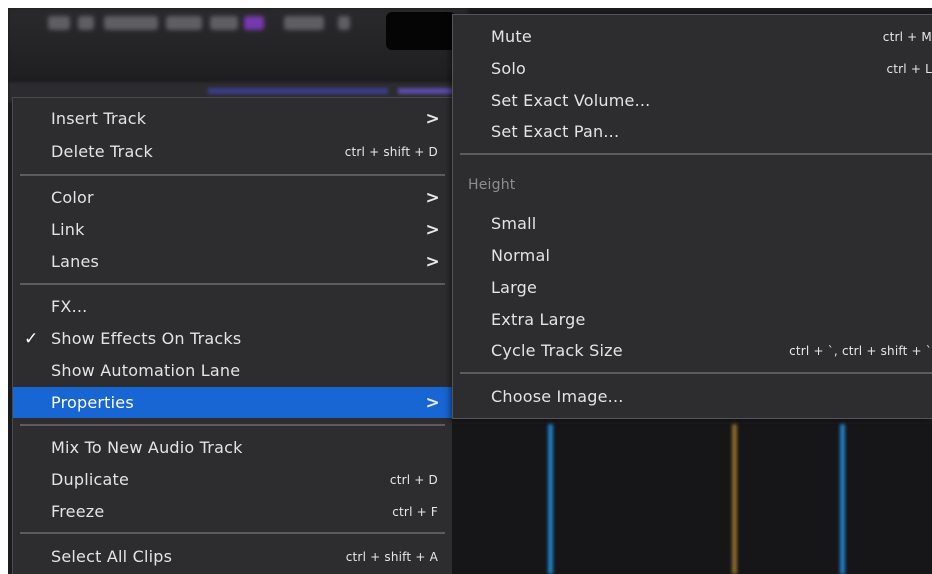 The height and width of the screenshot is (574, 932). I want to click on menu-item-label: Lanes, so click(75, 261).